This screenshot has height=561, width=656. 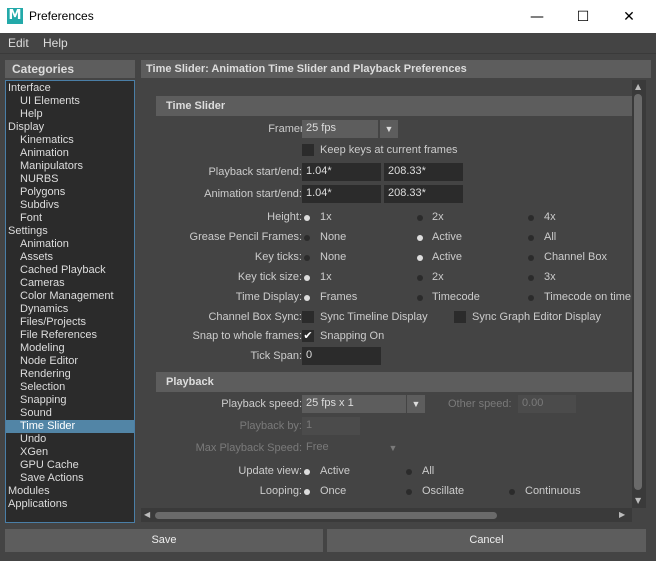 I want to click on height-2x-radio, so click(x=420, y=218).